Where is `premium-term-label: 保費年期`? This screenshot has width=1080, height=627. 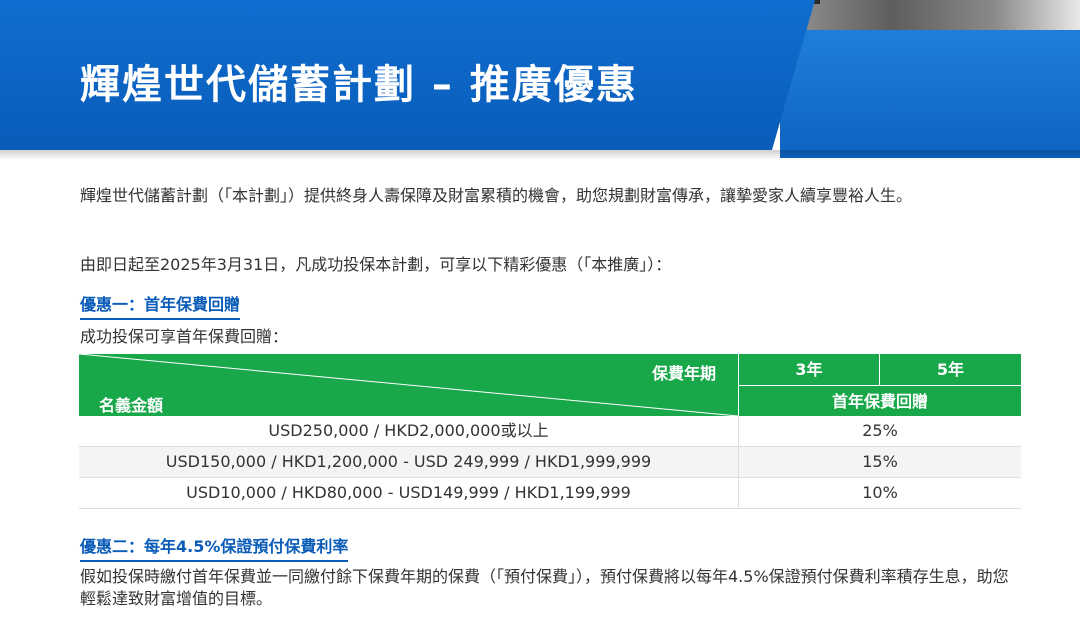
premium-term-label: 保費年期 is located at coordinates (683, 373).